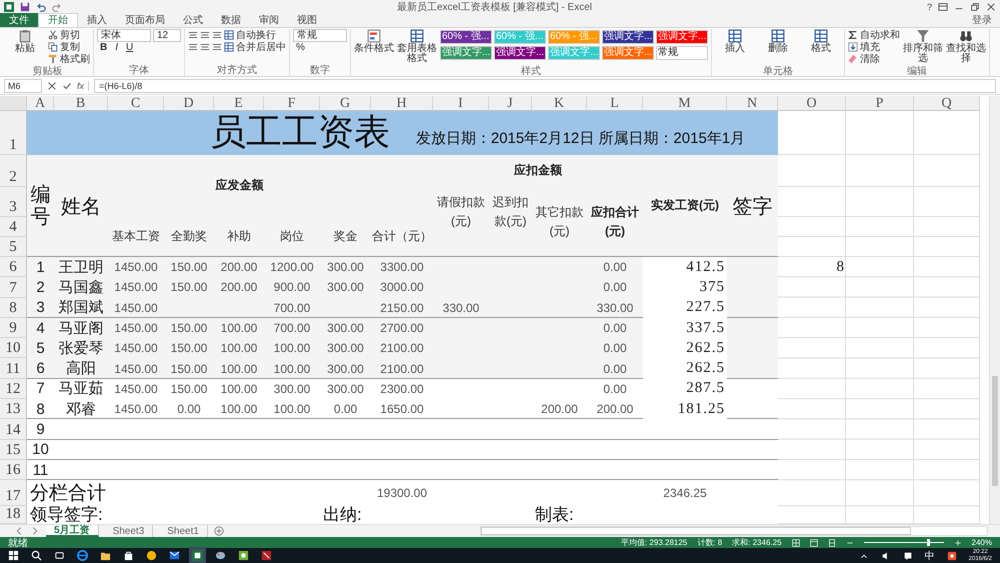 This screenshot has width=1000, height=563. I want to click on row-header: 11, so click(13, 368).